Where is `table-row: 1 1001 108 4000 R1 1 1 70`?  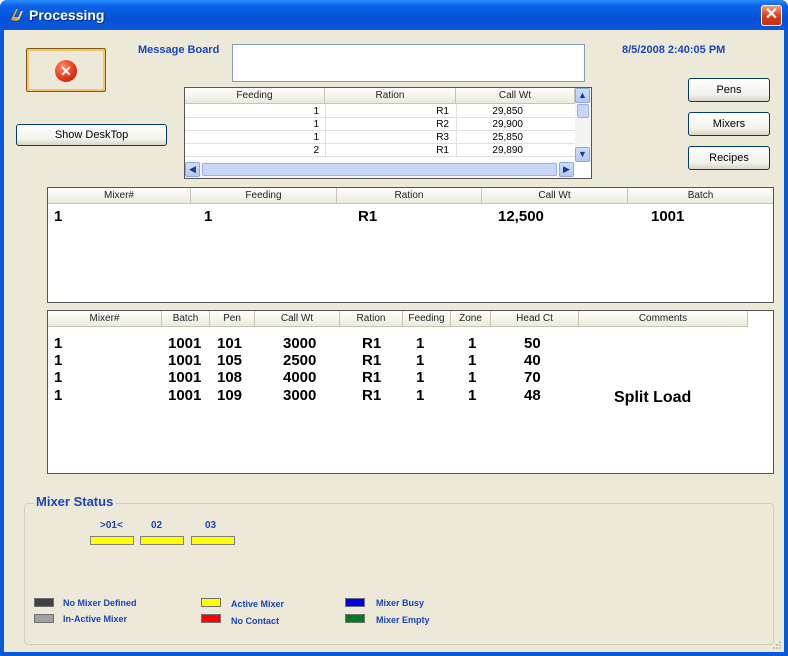
table-row: 1 1001 108 4000 R1 1 1 70 is located at coordinates (398, 377).